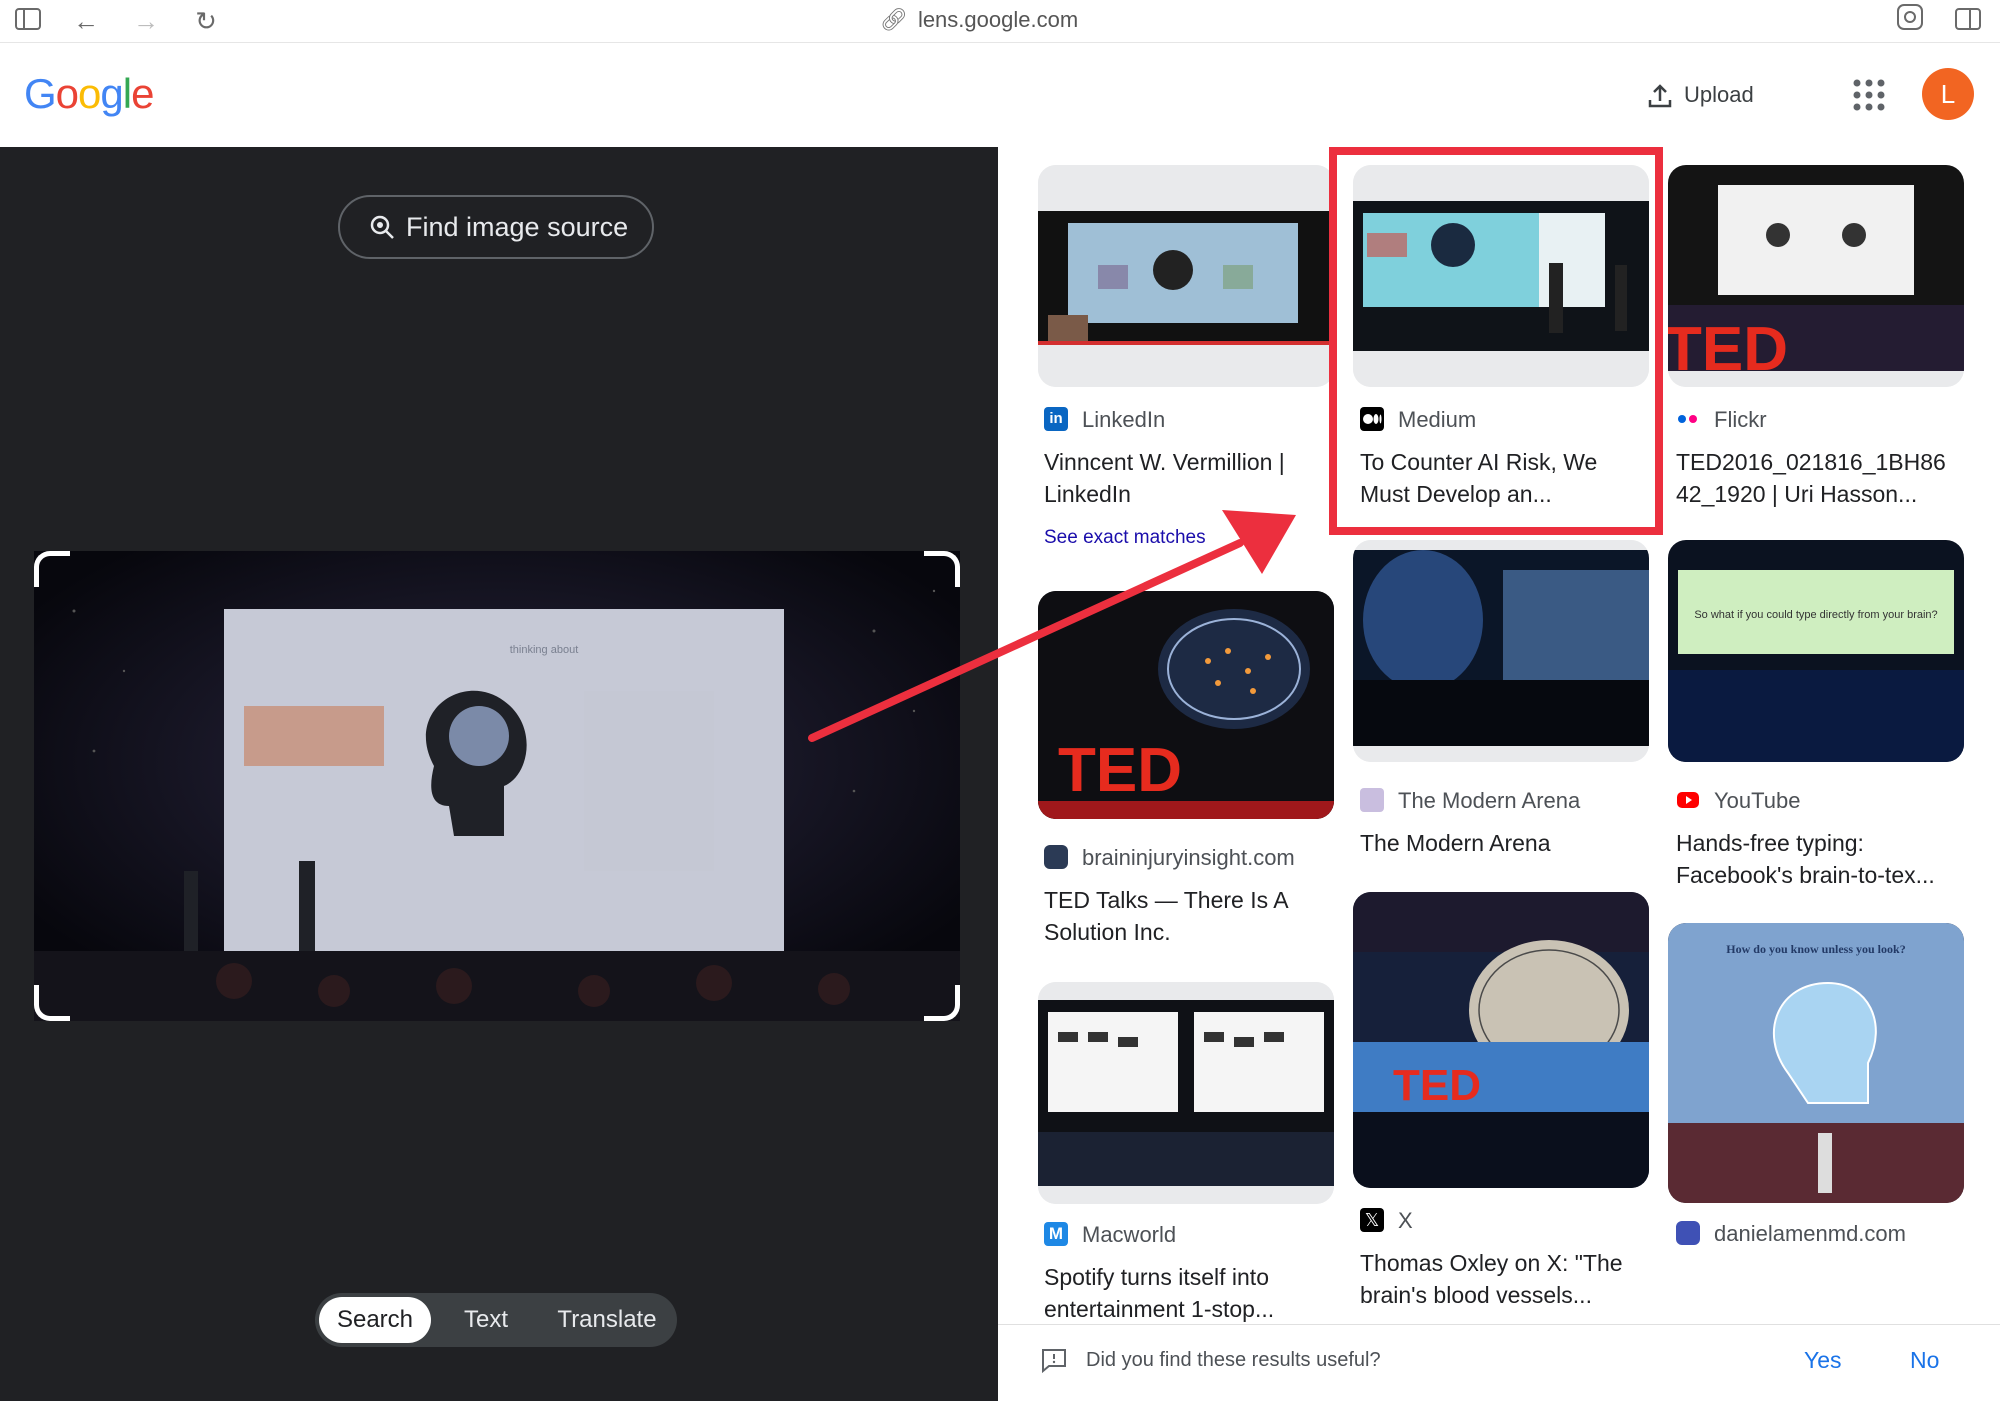 Image resolution: width=2000 pixels, height=1401 pixels. I want to click on google-logo: Google, so click(89, 94).